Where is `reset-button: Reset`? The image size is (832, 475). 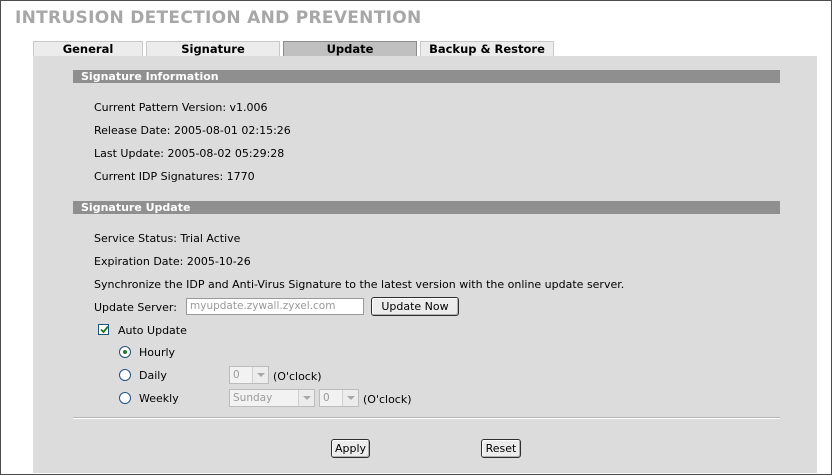 reset-button: Reset is located at coordinates (501, 448).